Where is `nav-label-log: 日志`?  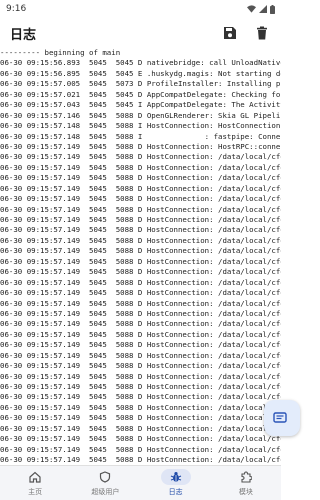 nav-label-log: 日志 is located at coordinates (175, 492).